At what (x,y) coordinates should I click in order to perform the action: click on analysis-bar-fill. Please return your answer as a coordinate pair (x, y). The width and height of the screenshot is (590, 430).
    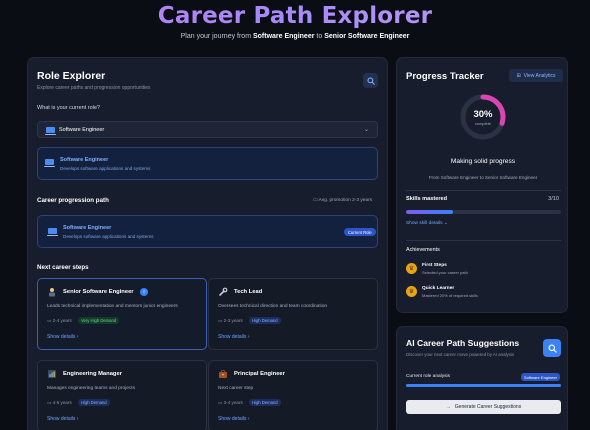
    Looking at the image, I should click on (483, 385).